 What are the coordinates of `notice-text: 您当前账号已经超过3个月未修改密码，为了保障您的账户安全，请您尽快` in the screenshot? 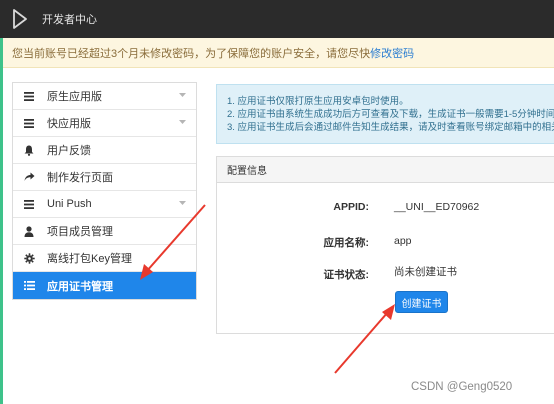 It's located at (191, 53).